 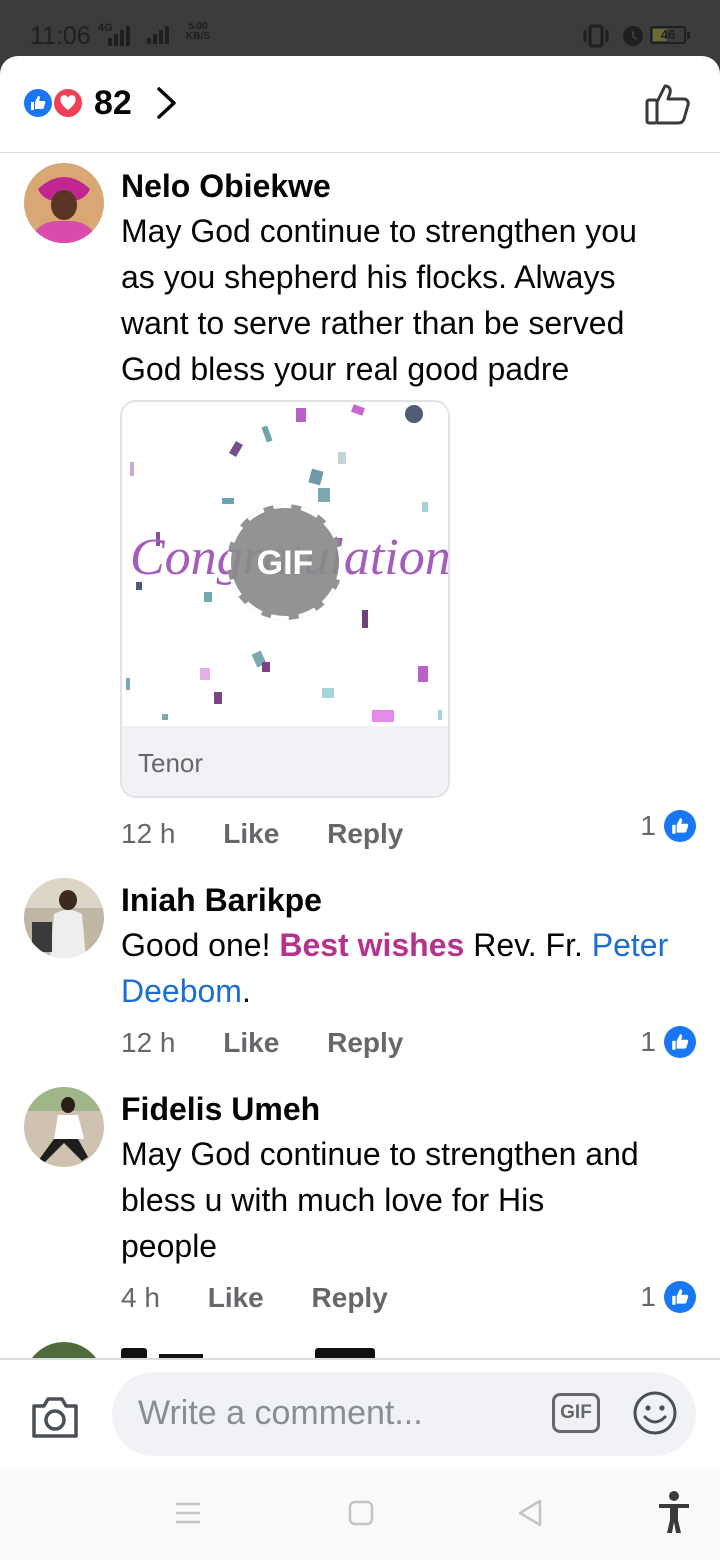 I want to click on gif-attachment: Congratulations! GIF Tenor, so click(x=285, y=599).